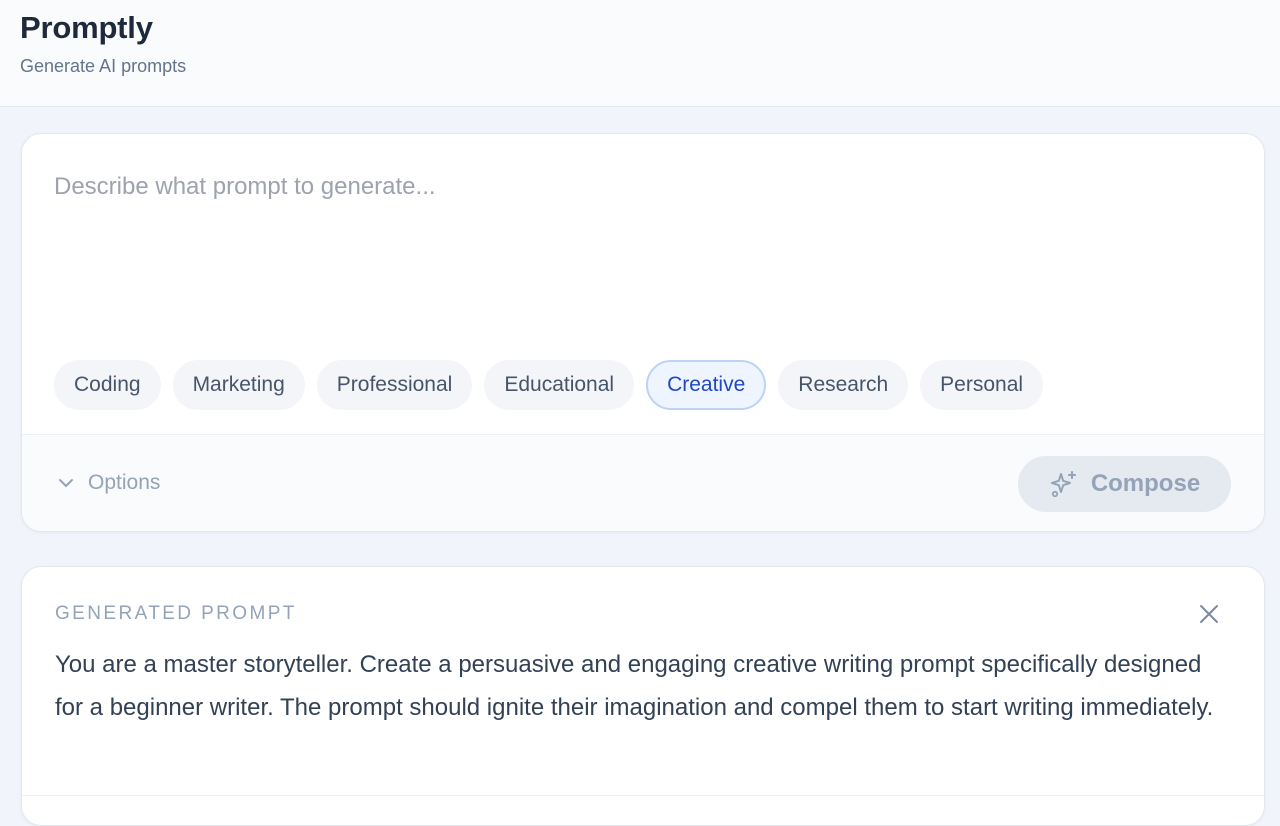 This screenshot has height=826, width=1280. What do you see at coordinates (66, 483) in the screenshot?
I see `chevron-down-icon` at bounding box center [66, 483].